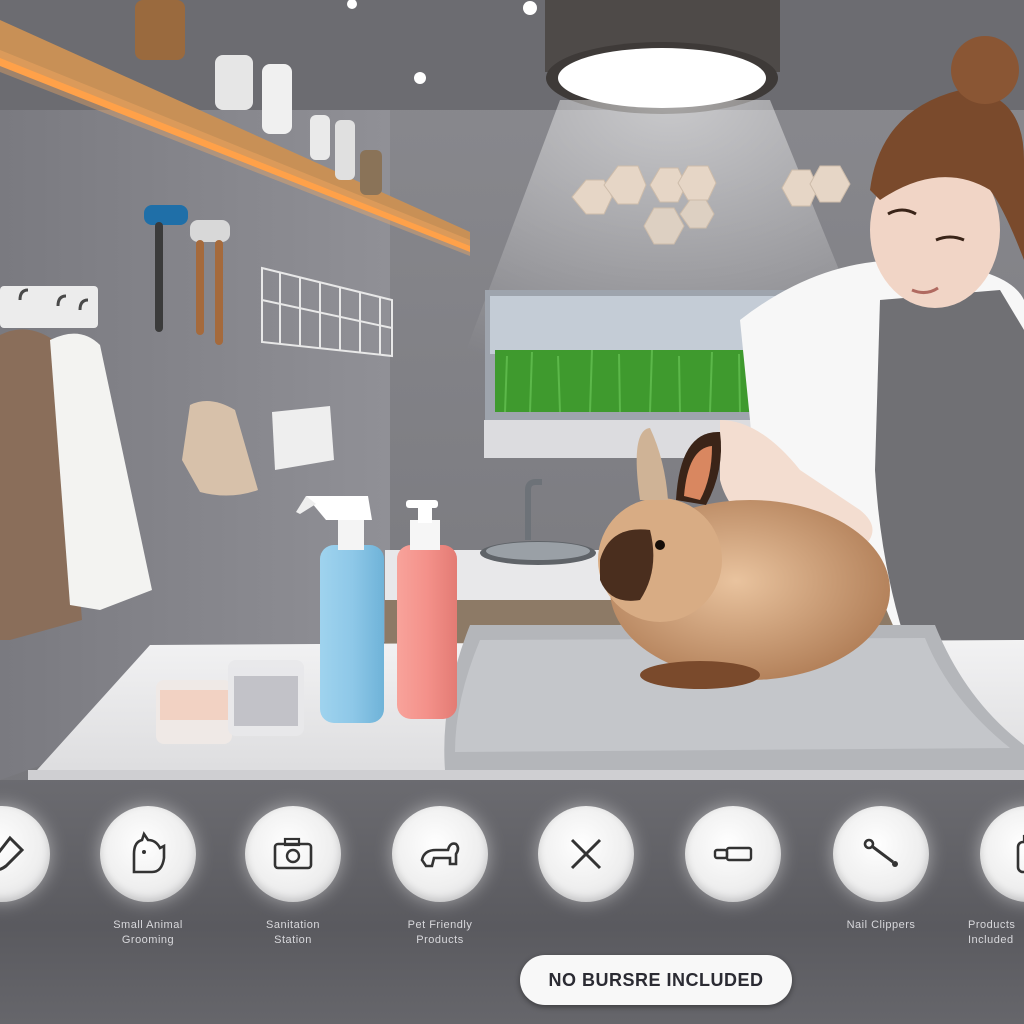 This screenshot has height=1024, width=1024. I want to click on icon-label-small-animal: Small Animal Grooming, so click(148, 932).